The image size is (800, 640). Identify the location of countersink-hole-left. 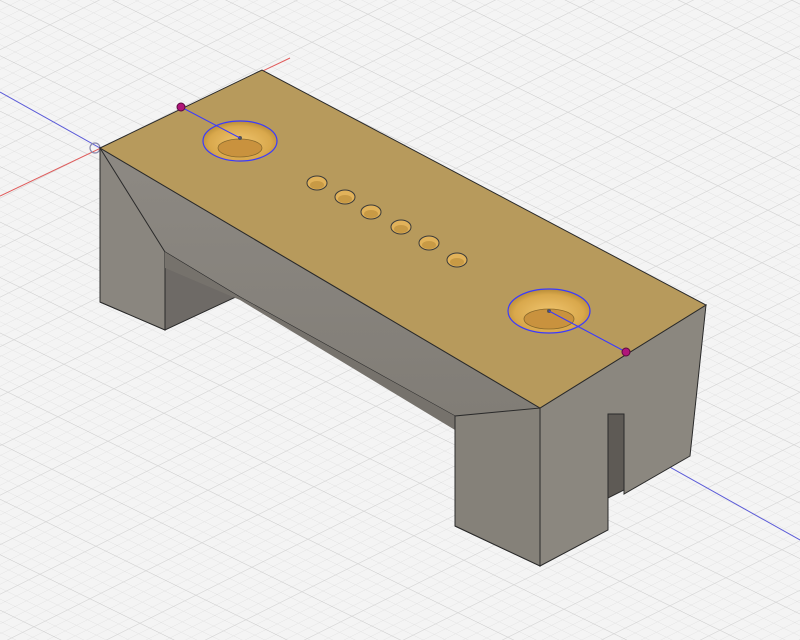
(240, 141).